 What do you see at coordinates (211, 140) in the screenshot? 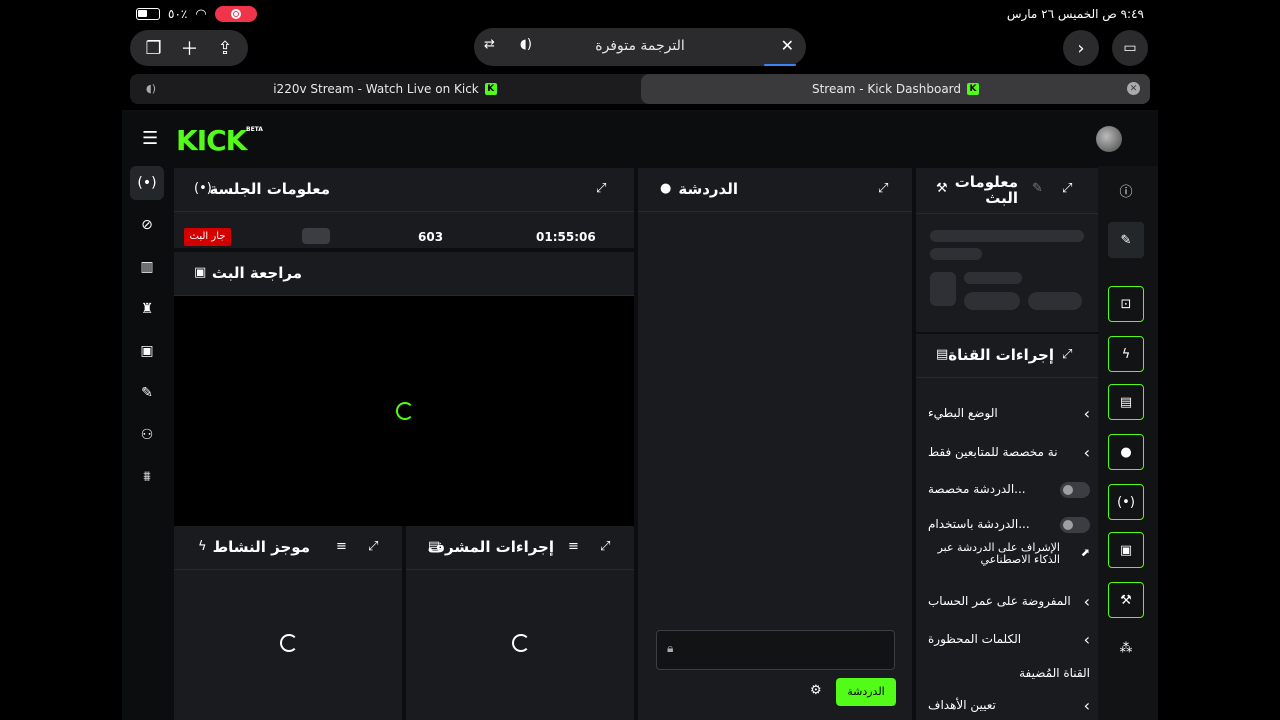
I see `kick-logo: KICK` at bounding box center [211, 140].